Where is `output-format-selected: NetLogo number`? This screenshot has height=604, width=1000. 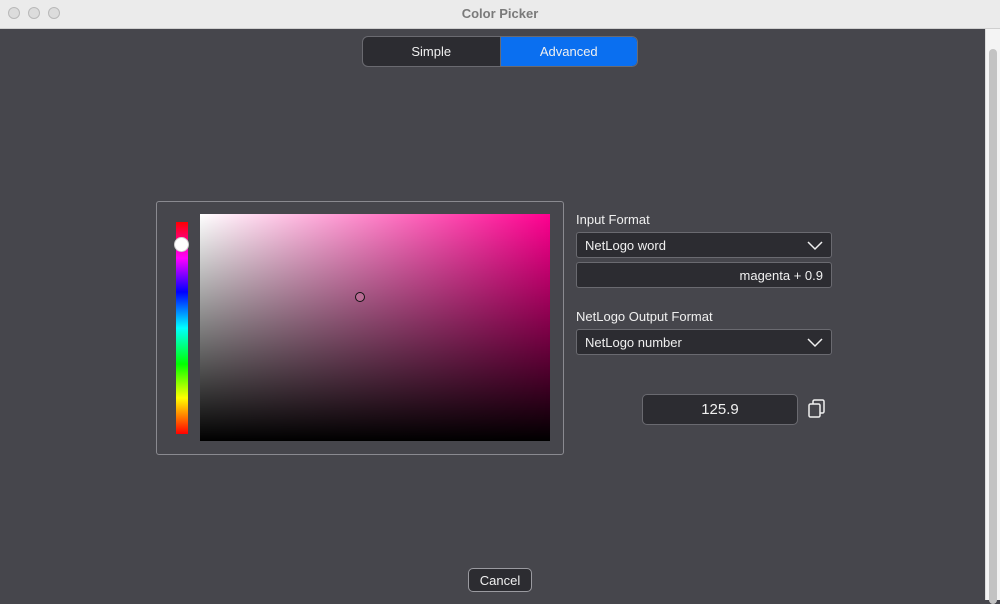
output-format-selected: NetLogo number is located at coordinates (633, 342).